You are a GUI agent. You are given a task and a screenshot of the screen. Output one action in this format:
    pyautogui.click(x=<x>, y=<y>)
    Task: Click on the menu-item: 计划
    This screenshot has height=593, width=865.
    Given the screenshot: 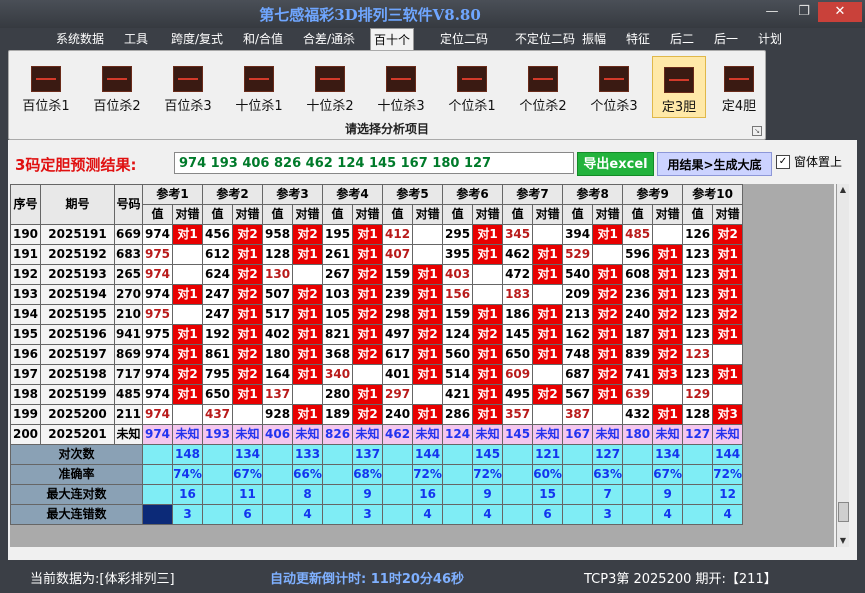 What is the action you would take?
    pyautogui.click(x=770, y=39)
    